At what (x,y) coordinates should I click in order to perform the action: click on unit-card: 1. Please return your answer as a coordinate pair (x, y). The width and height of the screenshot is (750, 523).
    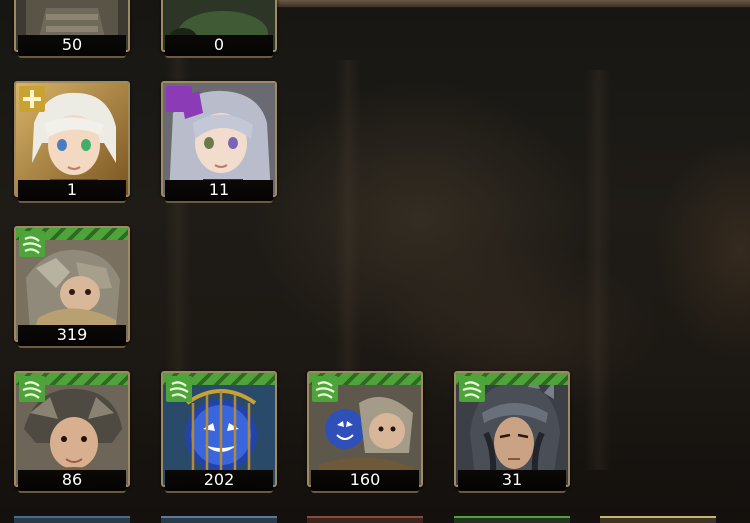
    Looking at the image, I should click on (72, 142).